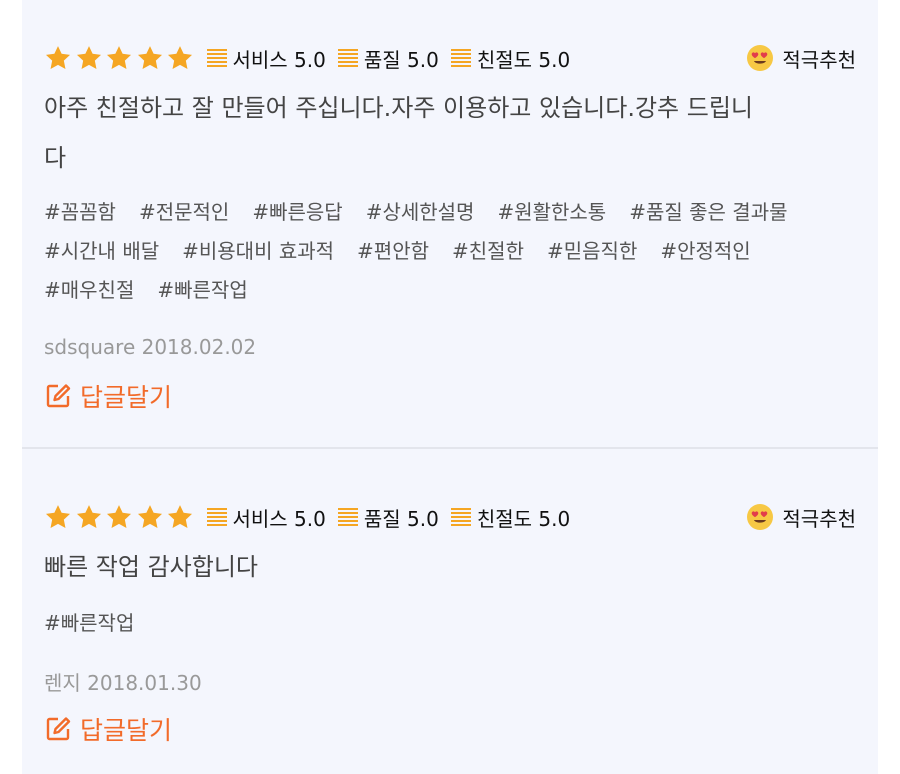 The height and width of the screenshot is (774, 900). What do you see at coordinates (89, 290) in the screenshot?
I see `tag: #매우친절` at bounding box center [89, 290].